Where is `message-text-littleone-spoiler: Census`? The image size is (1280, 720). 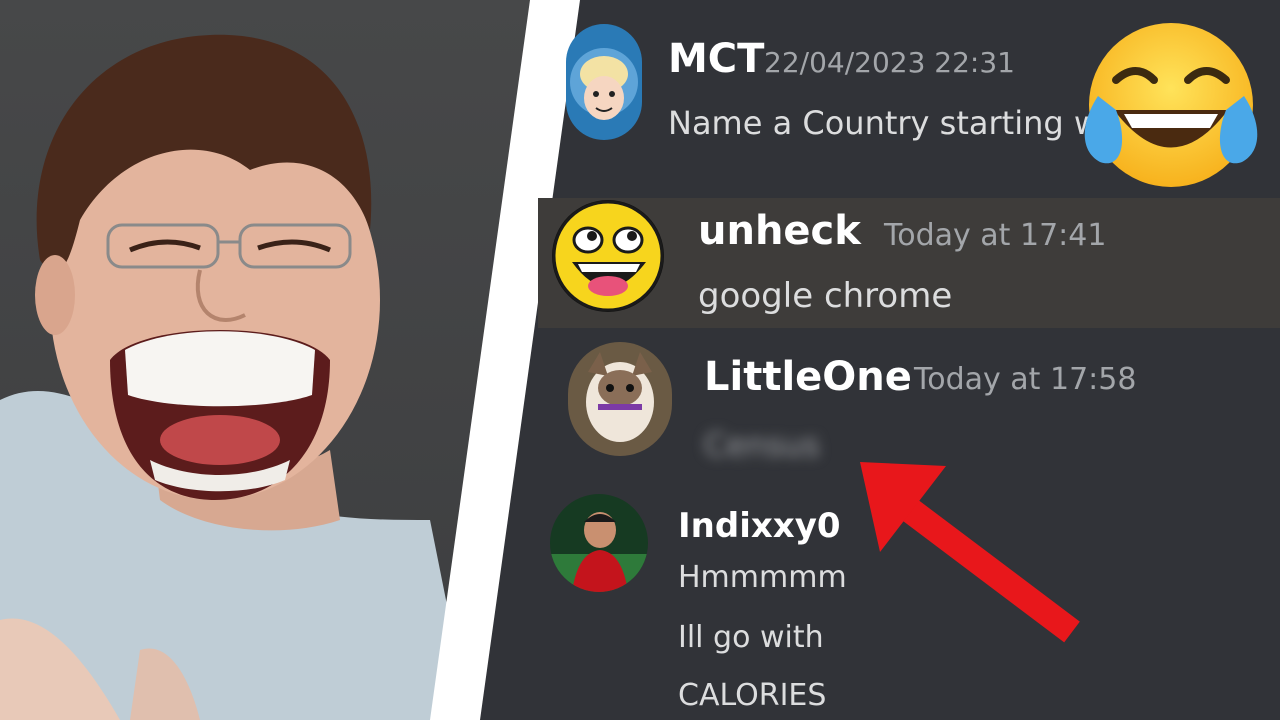 message-text-littleone-spoiler: Census is located at coordinates (762, 445).